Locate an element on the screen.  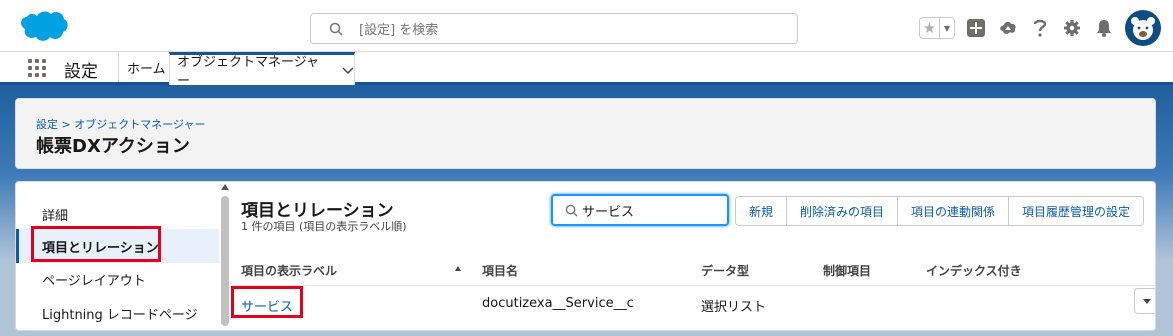
tab-object-manager: オブジェクトマネージャー is located at coordinates (262, 70).